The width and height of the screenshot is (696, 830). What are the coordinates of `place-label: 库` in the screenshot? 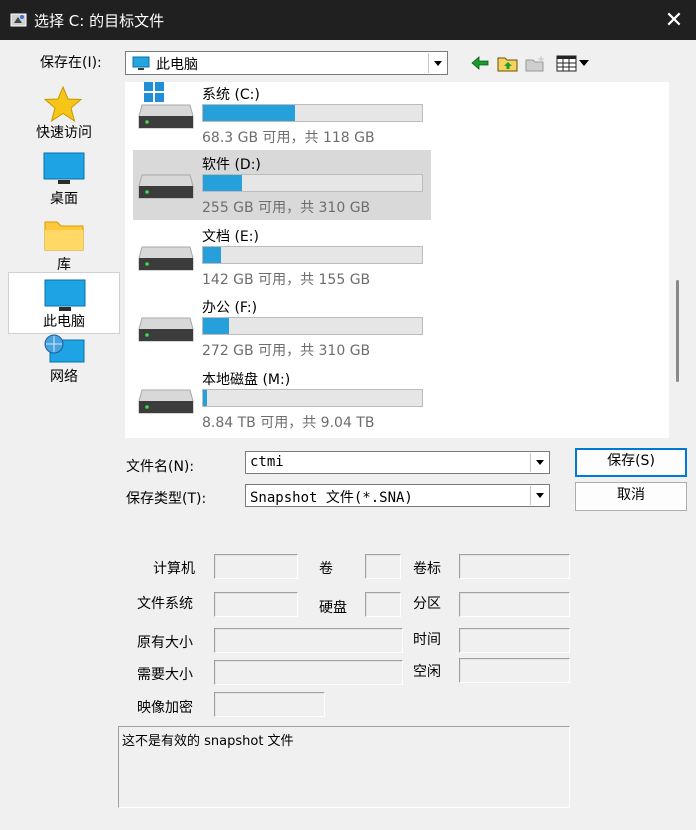 It's located at (64, 265).